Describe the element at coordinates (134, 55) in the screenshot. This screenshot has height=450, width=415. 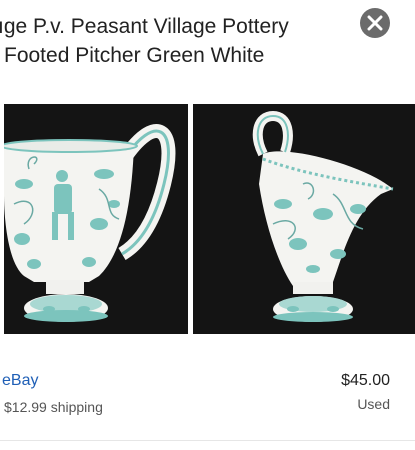
I see `listing-title-line-2: Footed Pitcher Green White` at that location.